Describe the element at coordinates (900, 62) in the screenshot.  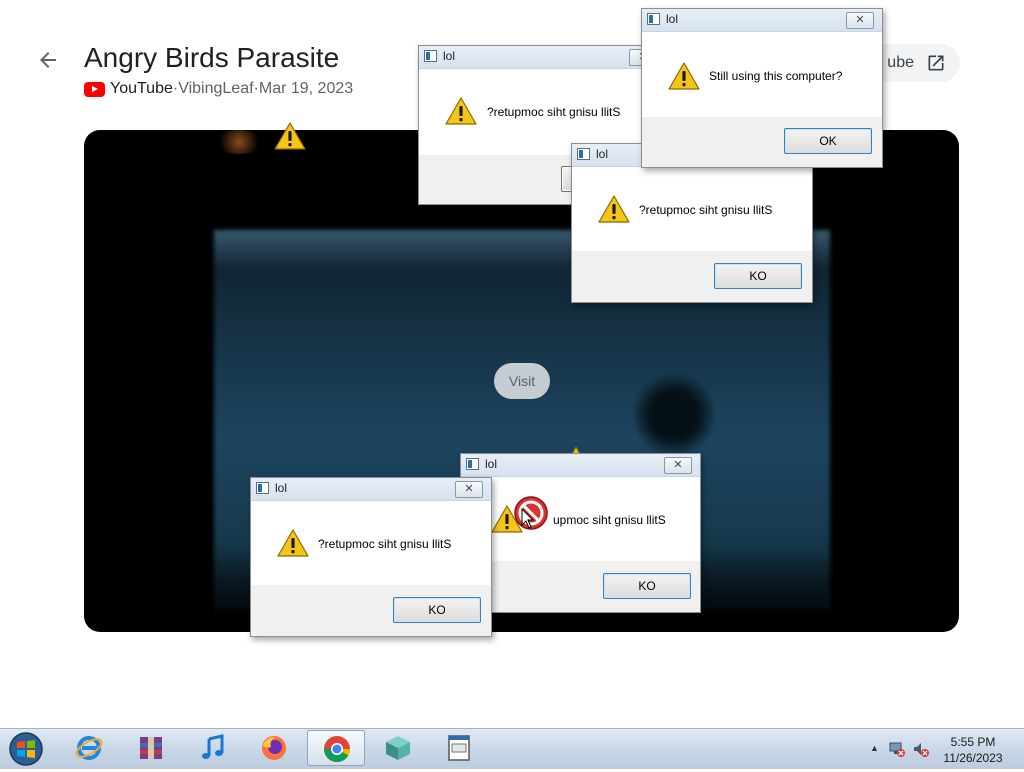
I see `open-label: ube` at that location.